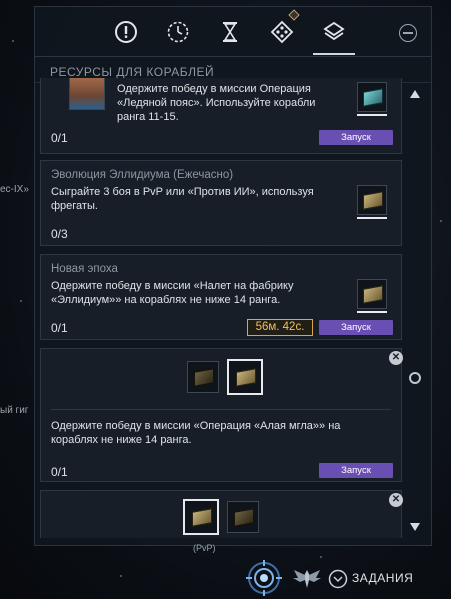 The width and height of the screenshot is (451, 599). I want to click on scroll-down-arrow-icon, so click(415, 527).